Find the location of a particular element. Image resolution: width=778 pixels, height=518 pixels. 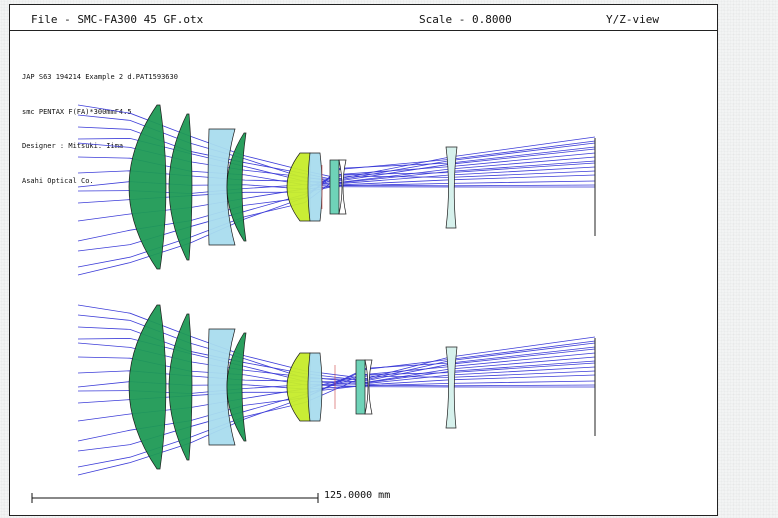

scale-bar-label: 125.0000 mm is located at coordinates (357, 495).